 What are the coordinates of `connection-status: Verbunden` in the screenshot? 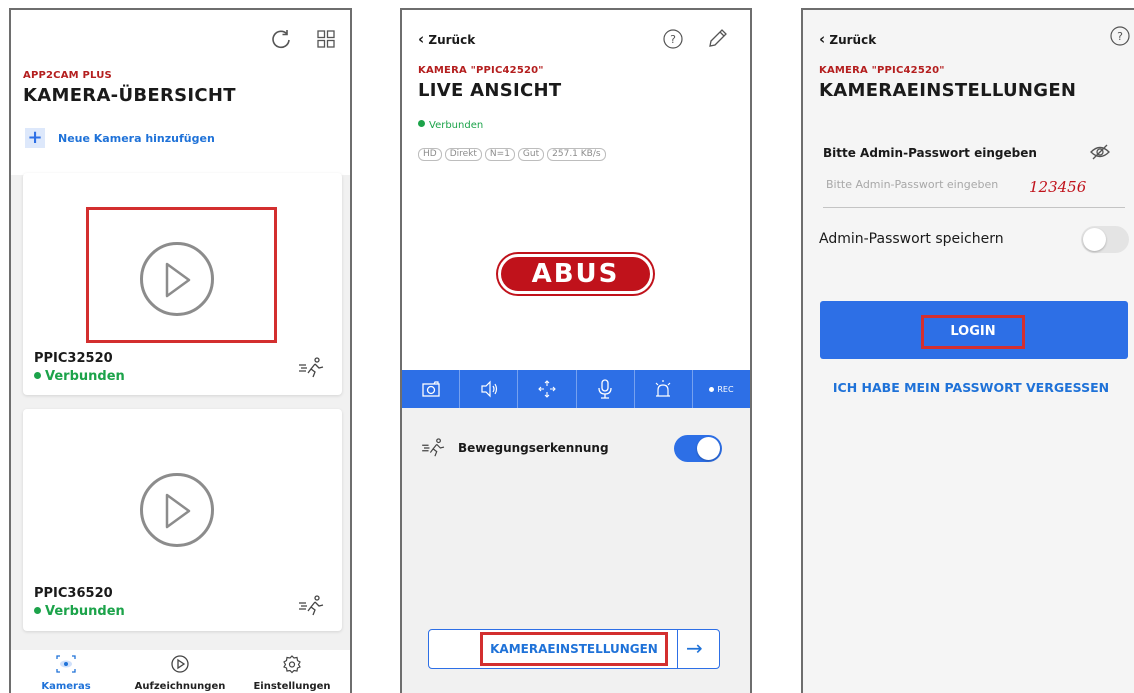 It's located at (450, 125).